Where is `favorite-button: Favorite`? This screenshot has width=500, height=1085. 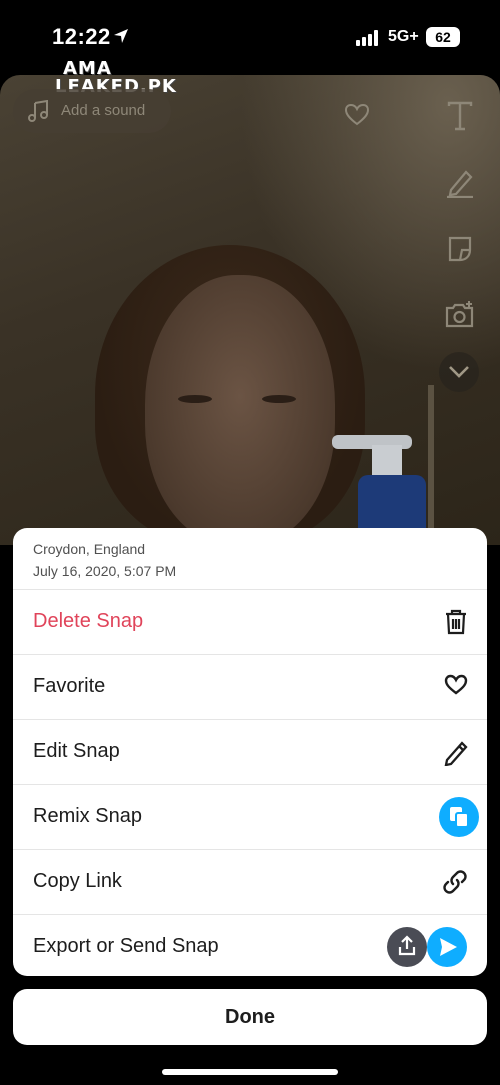 favorite-button: Favorite is located at coordinates (250, 687).